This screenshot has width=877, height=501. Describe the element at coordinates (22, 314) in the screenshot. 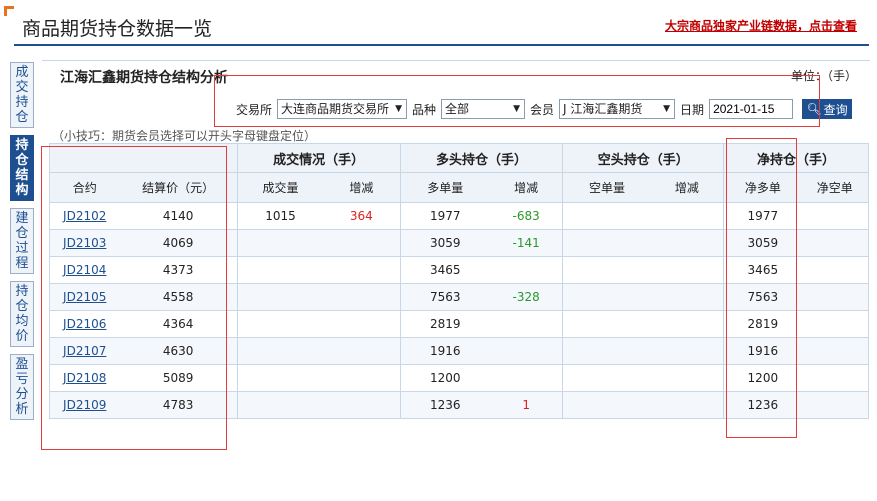

I see `side-tab-average-price: 持仓均价` at that location.